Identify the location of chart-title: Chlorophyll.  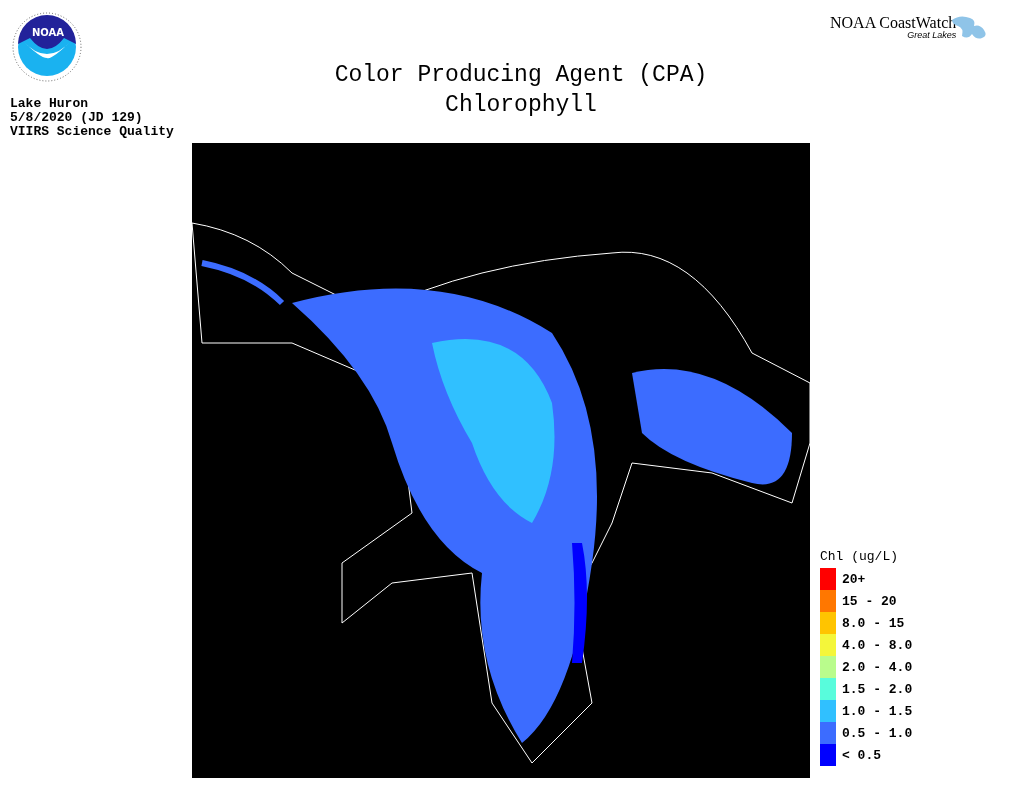
(521, 105).